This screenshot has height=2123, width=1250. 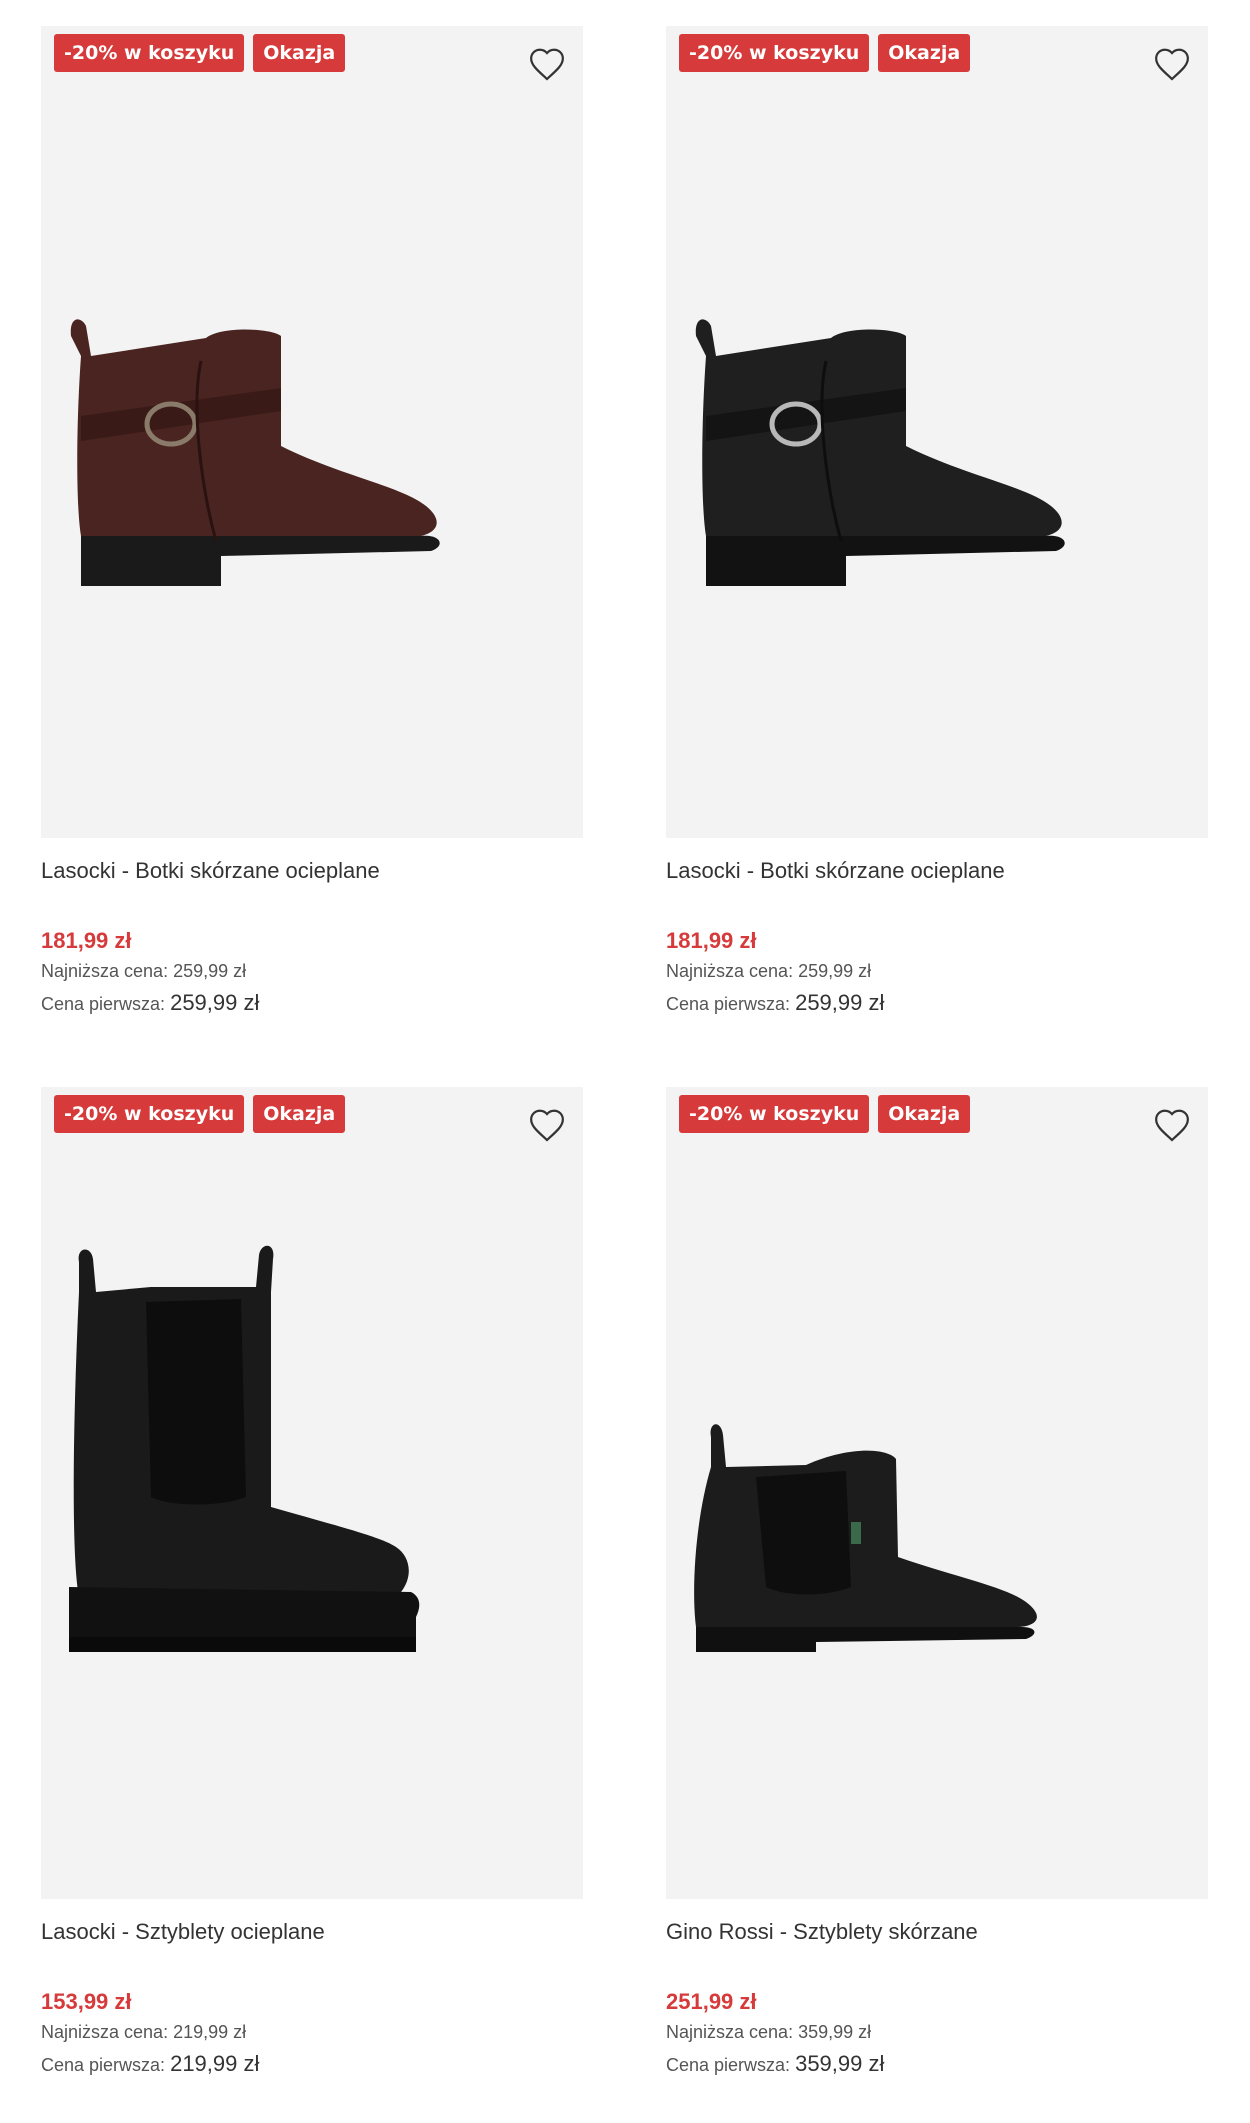 What do you see at coordinates (711, 2001) in the screenshot?
I see `product-price: 251,99 zł` at bounding box center [711, 2001].